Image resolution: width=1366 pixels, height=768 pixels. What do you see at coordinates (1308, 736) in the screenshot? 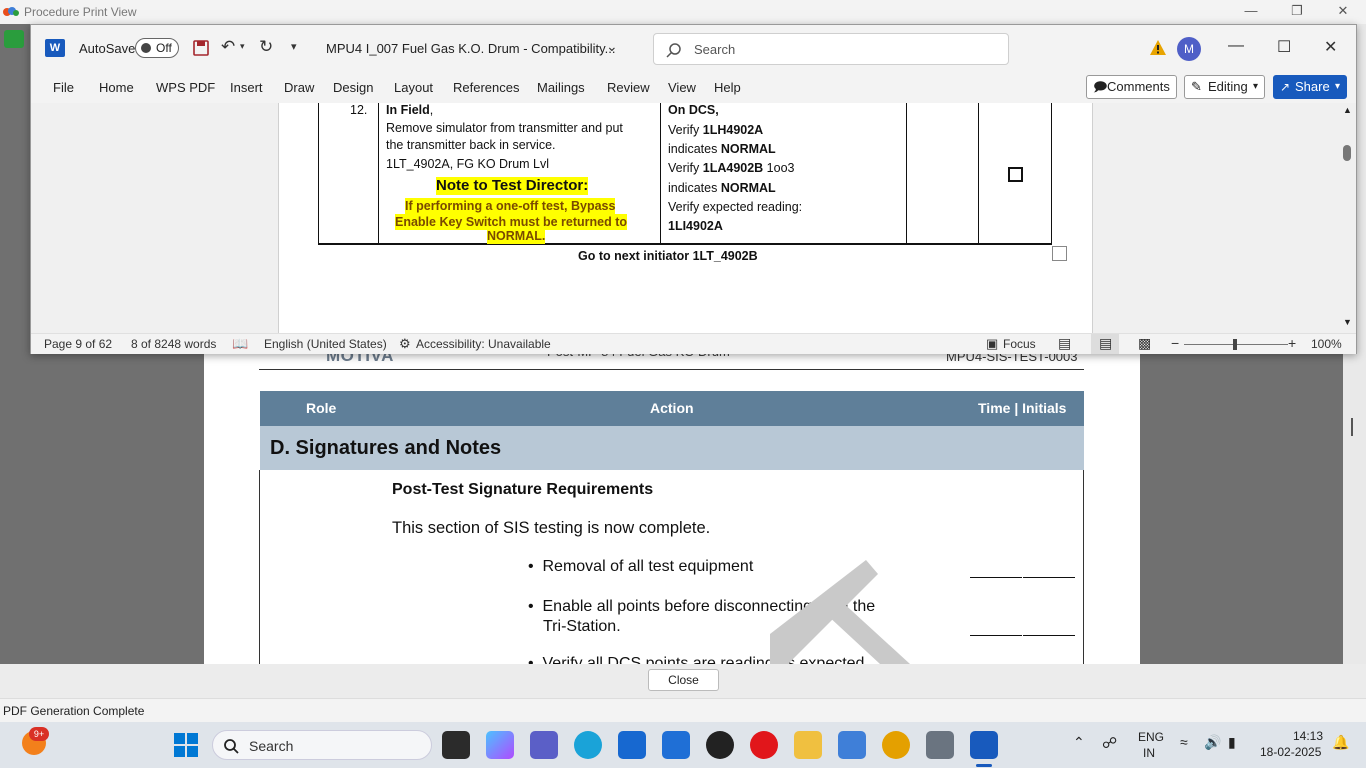
I see `clock-time: 14:13` at bounding box center [1308, 736].